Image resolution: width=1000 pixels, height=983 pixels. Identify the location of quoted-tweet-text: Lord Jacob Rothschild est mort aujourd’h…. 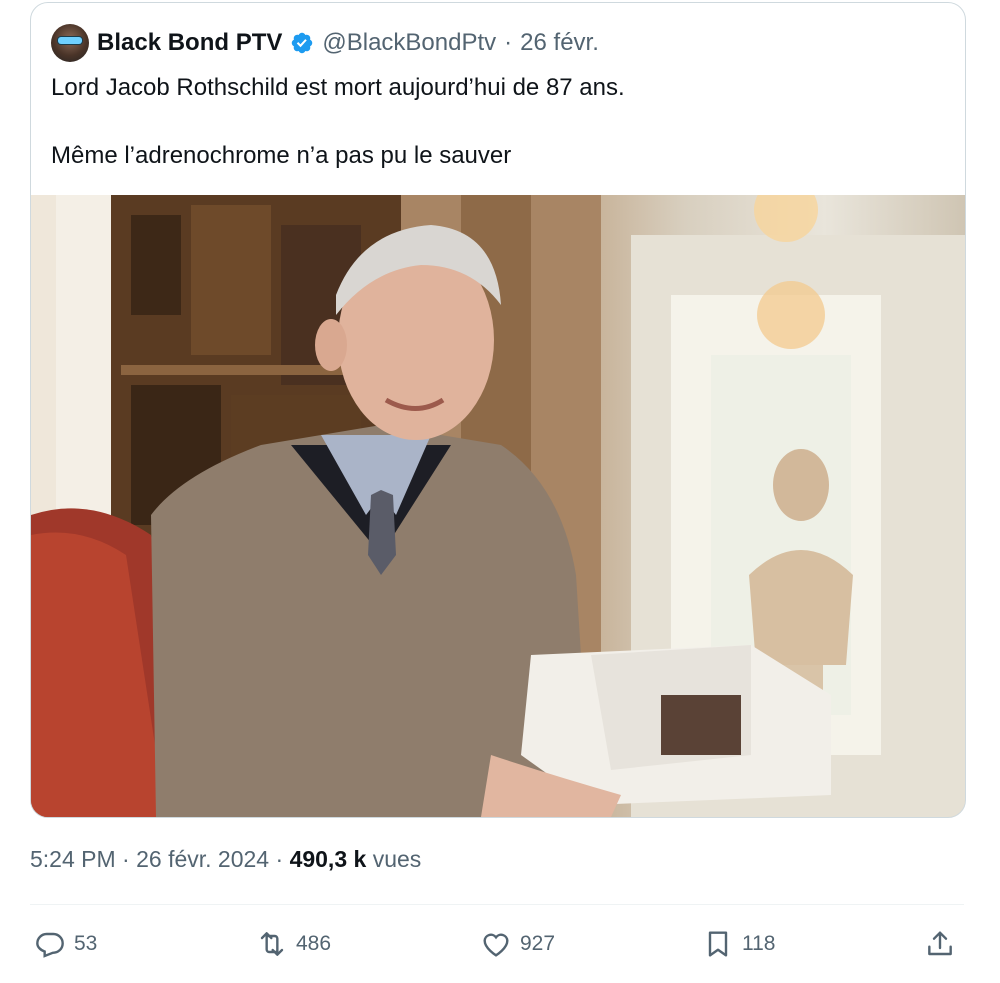
(491, 122).